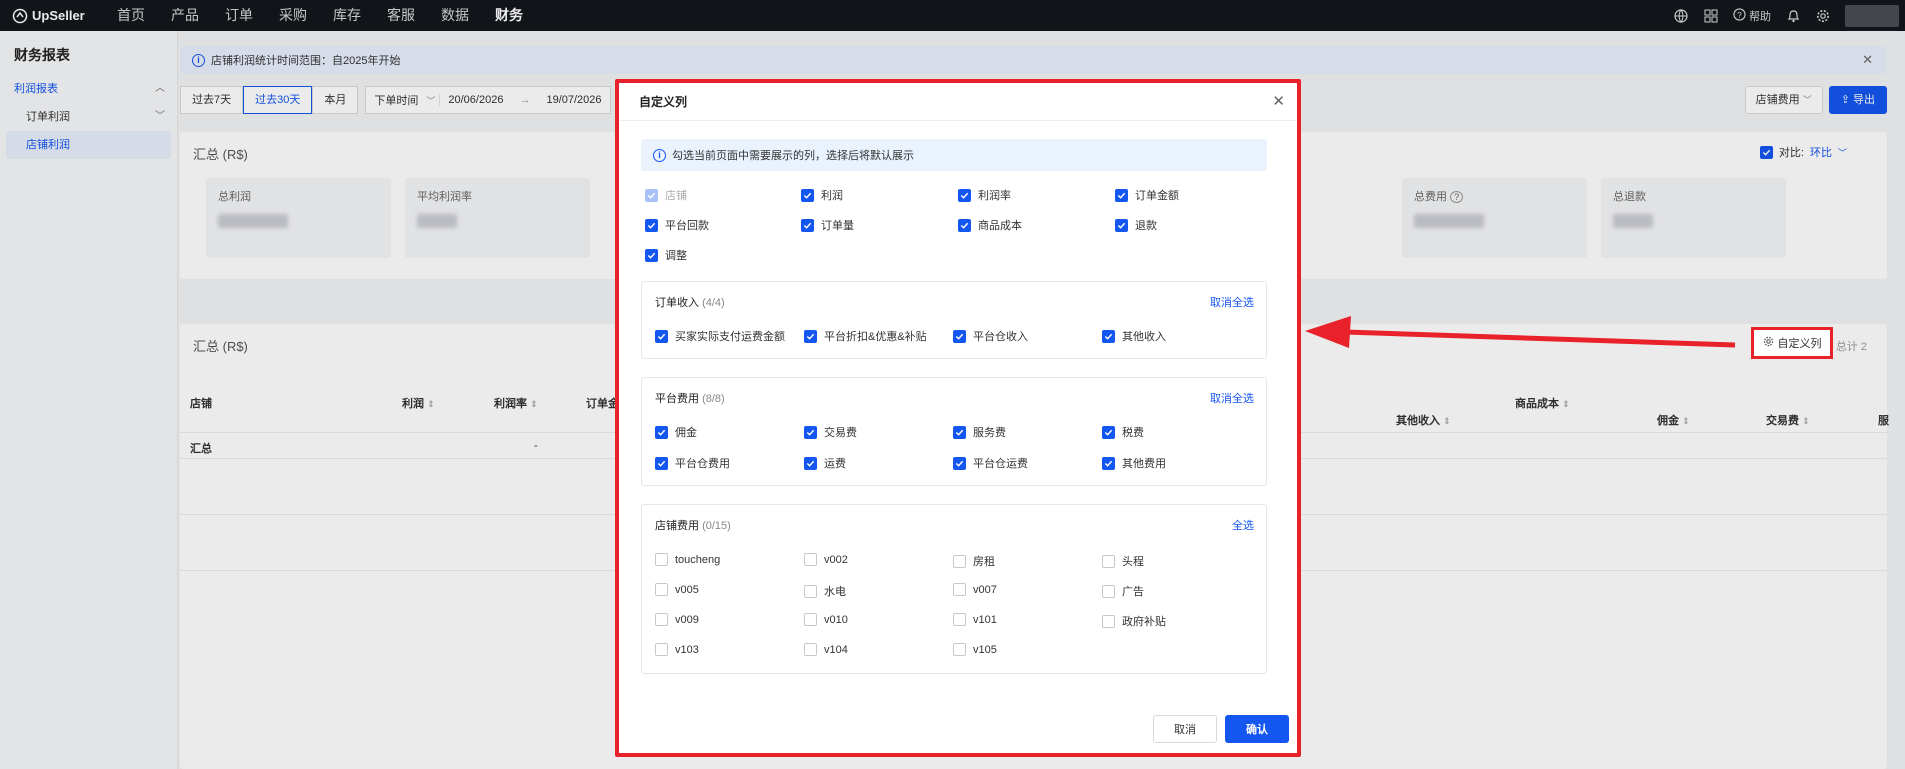 This screenshot has width=1905, height=769. I want to click on select-all-link: 全选, so click(1243, 525).